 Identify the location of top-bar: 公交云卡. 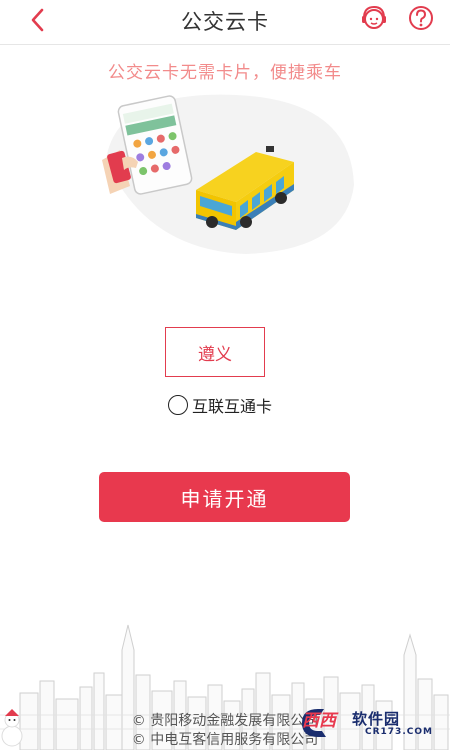
(225, 22).